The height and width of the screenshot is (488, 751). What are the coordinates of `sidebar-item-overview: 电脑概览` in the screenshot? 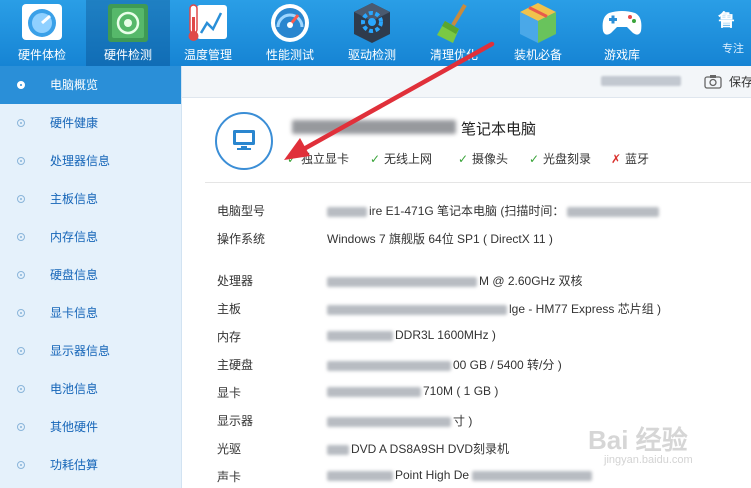 It's located at (90, 85).